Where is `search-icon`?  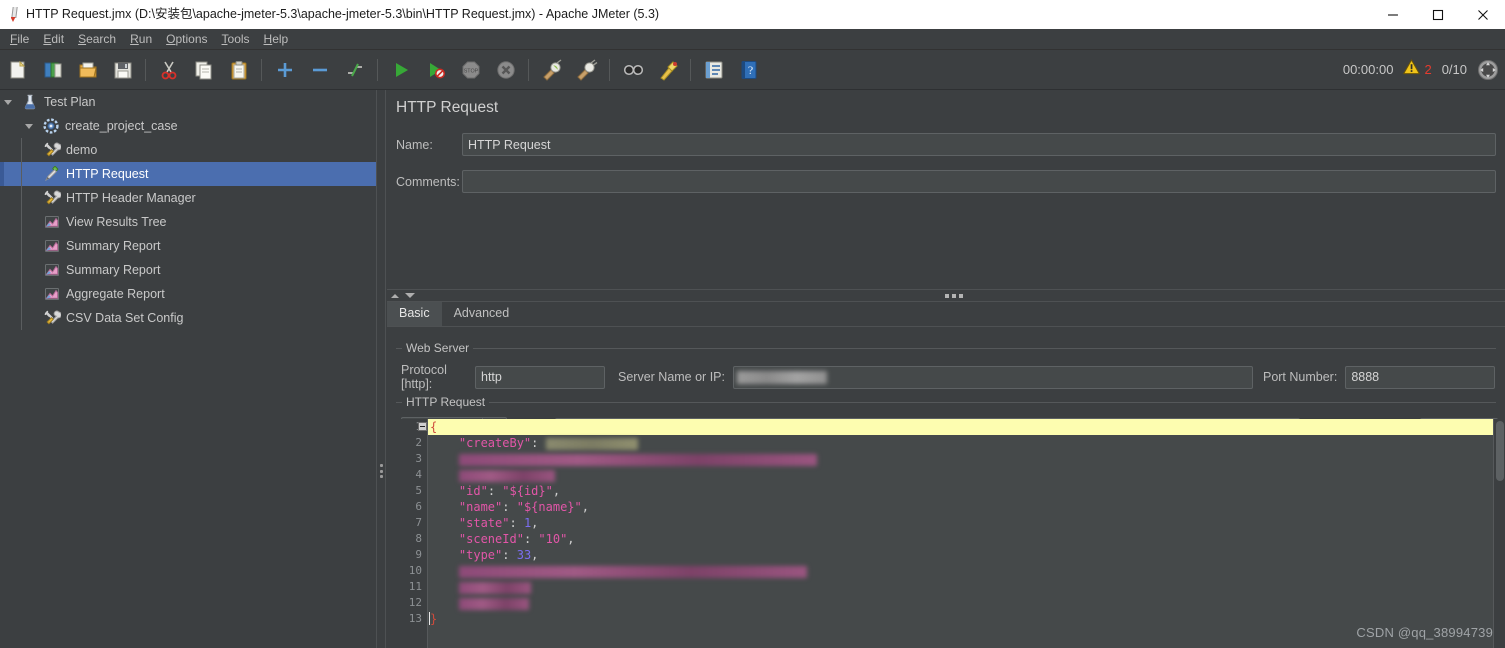
search-icon is located at coordinates (632, 70).